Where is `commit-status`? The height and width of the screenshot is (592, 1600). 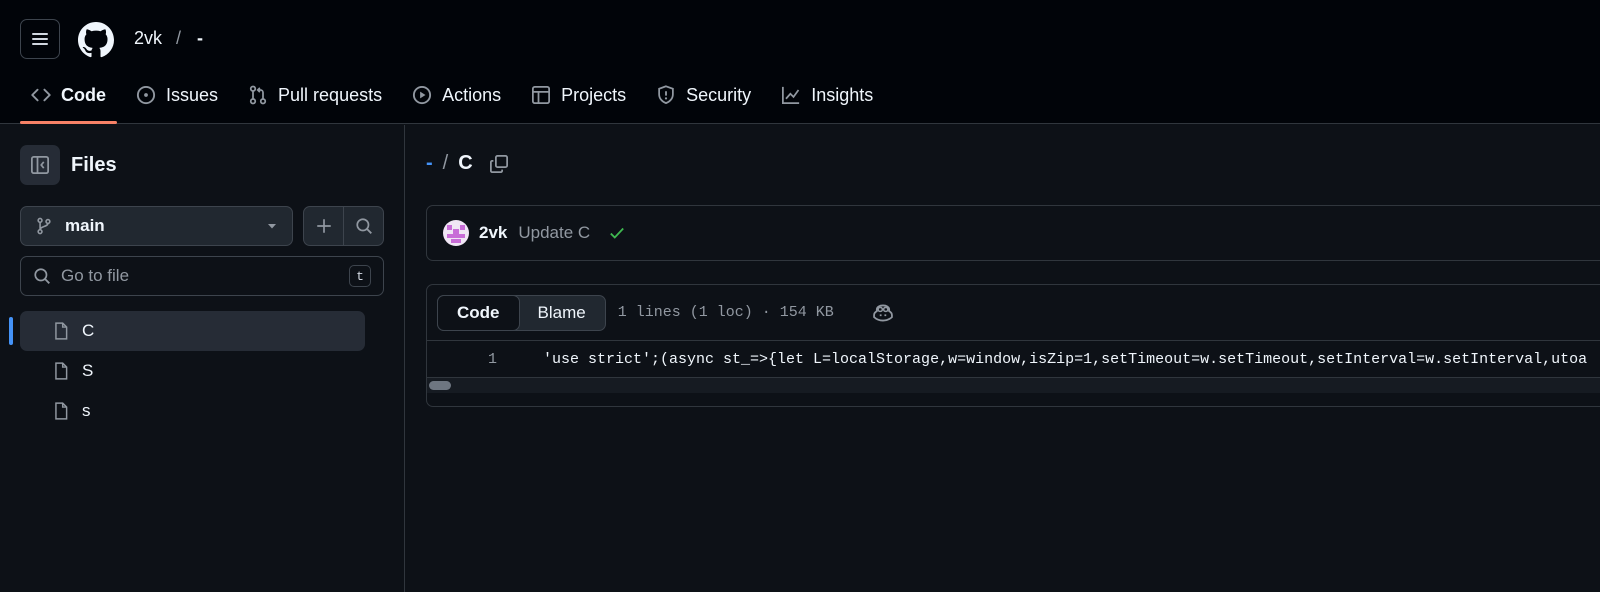
commit-status is located at coordinates (617, 233).